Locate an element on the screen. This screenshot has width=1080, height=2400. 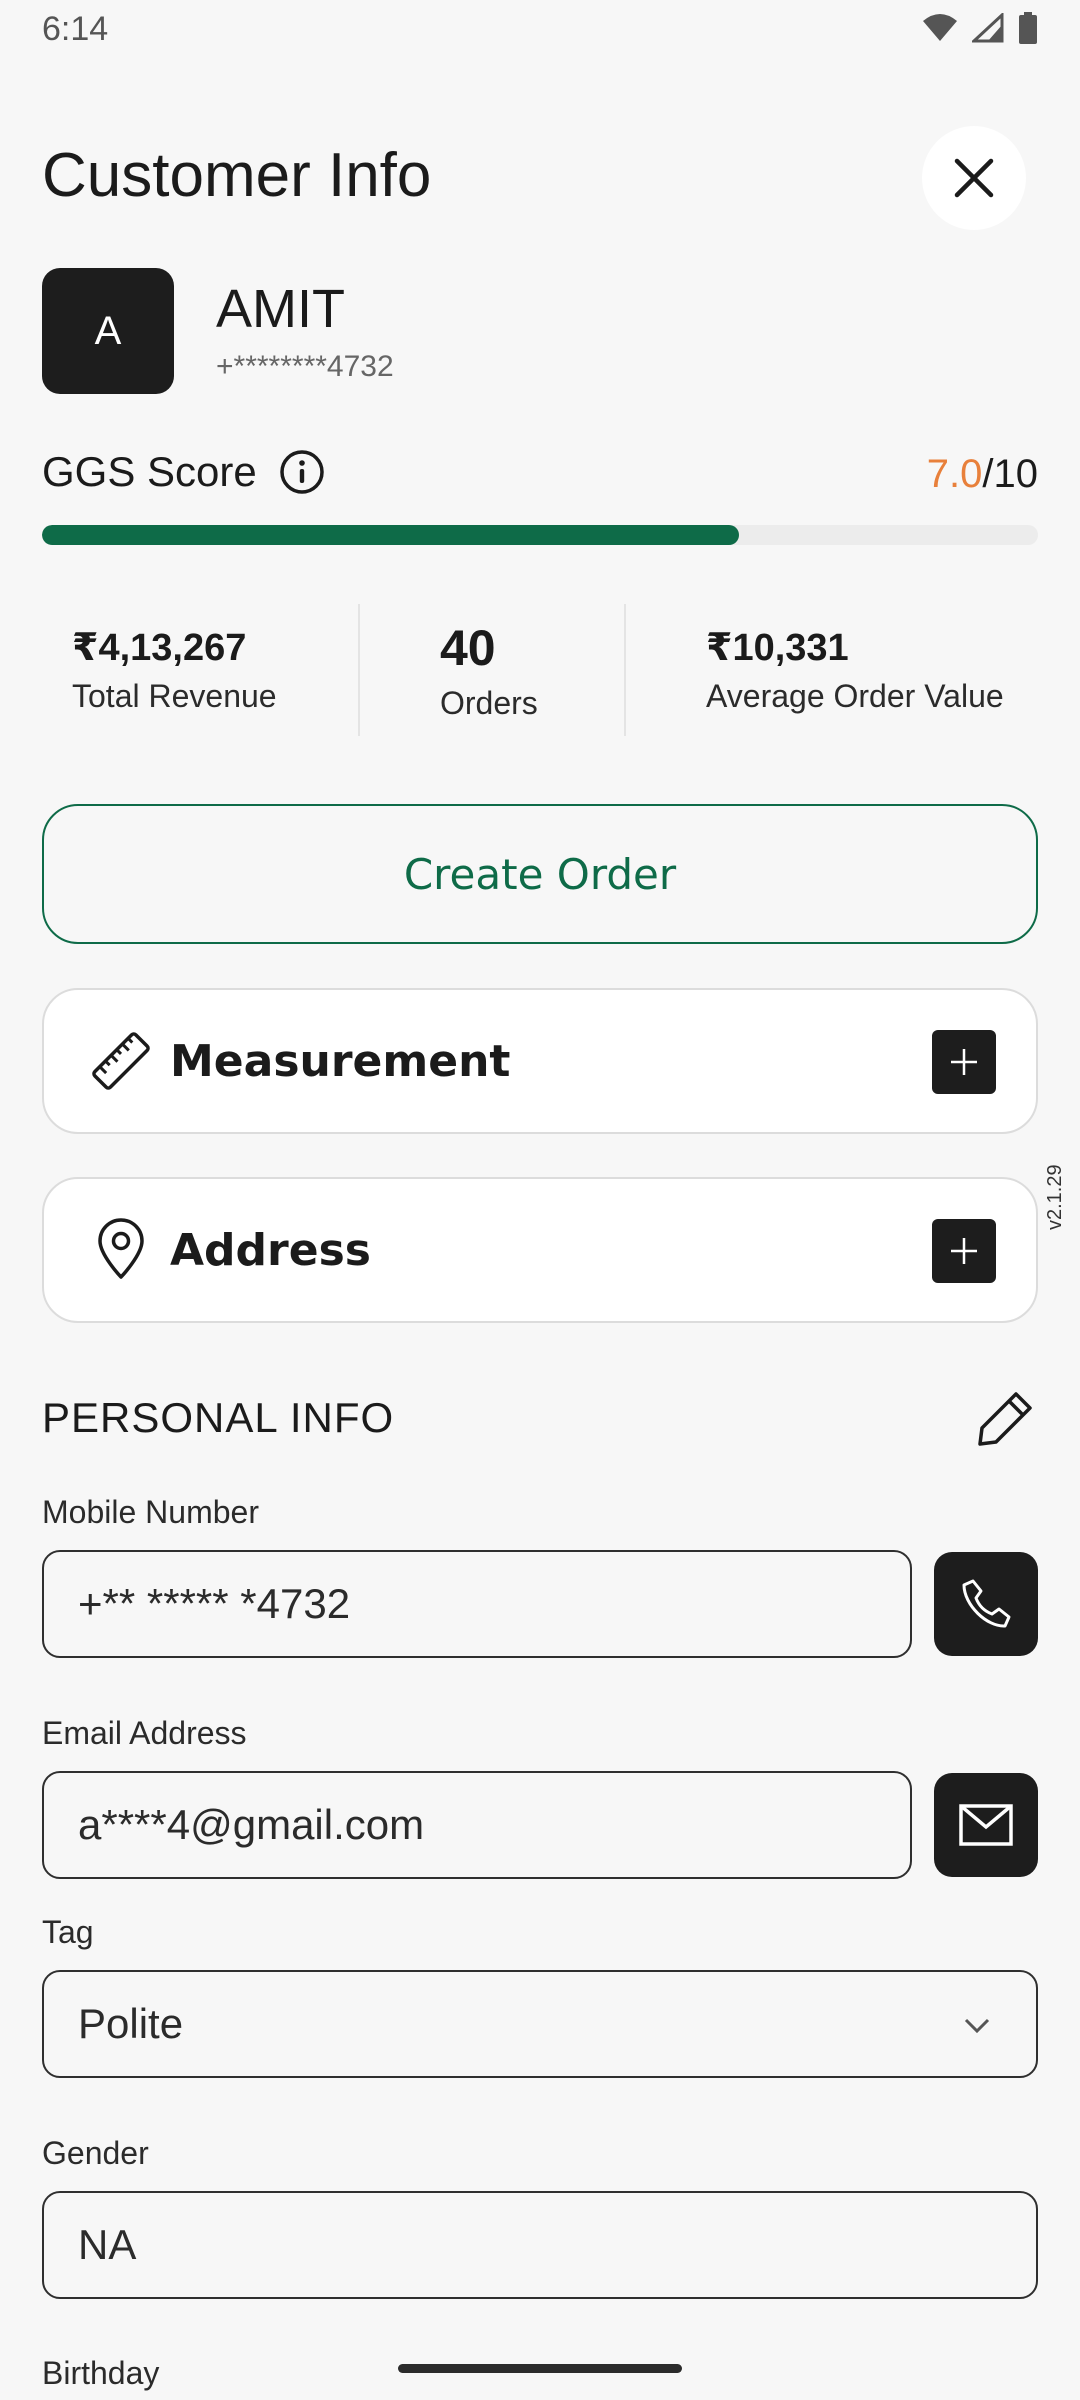
email-address-field: a****4@gmail.com is located at coordinates (477, 1825).